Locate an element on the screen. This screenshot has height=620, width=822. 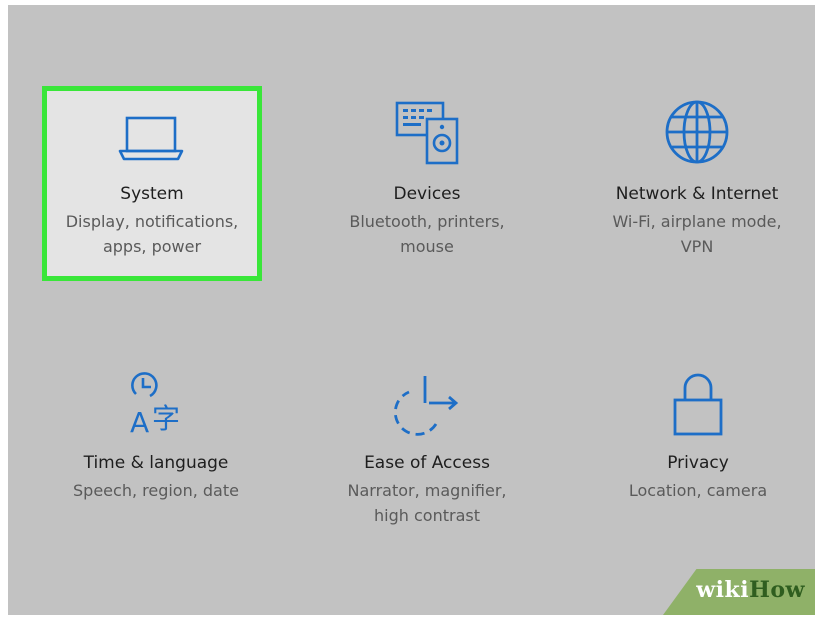
time-language-icon: A 字 is located at coordinates (155, 405).